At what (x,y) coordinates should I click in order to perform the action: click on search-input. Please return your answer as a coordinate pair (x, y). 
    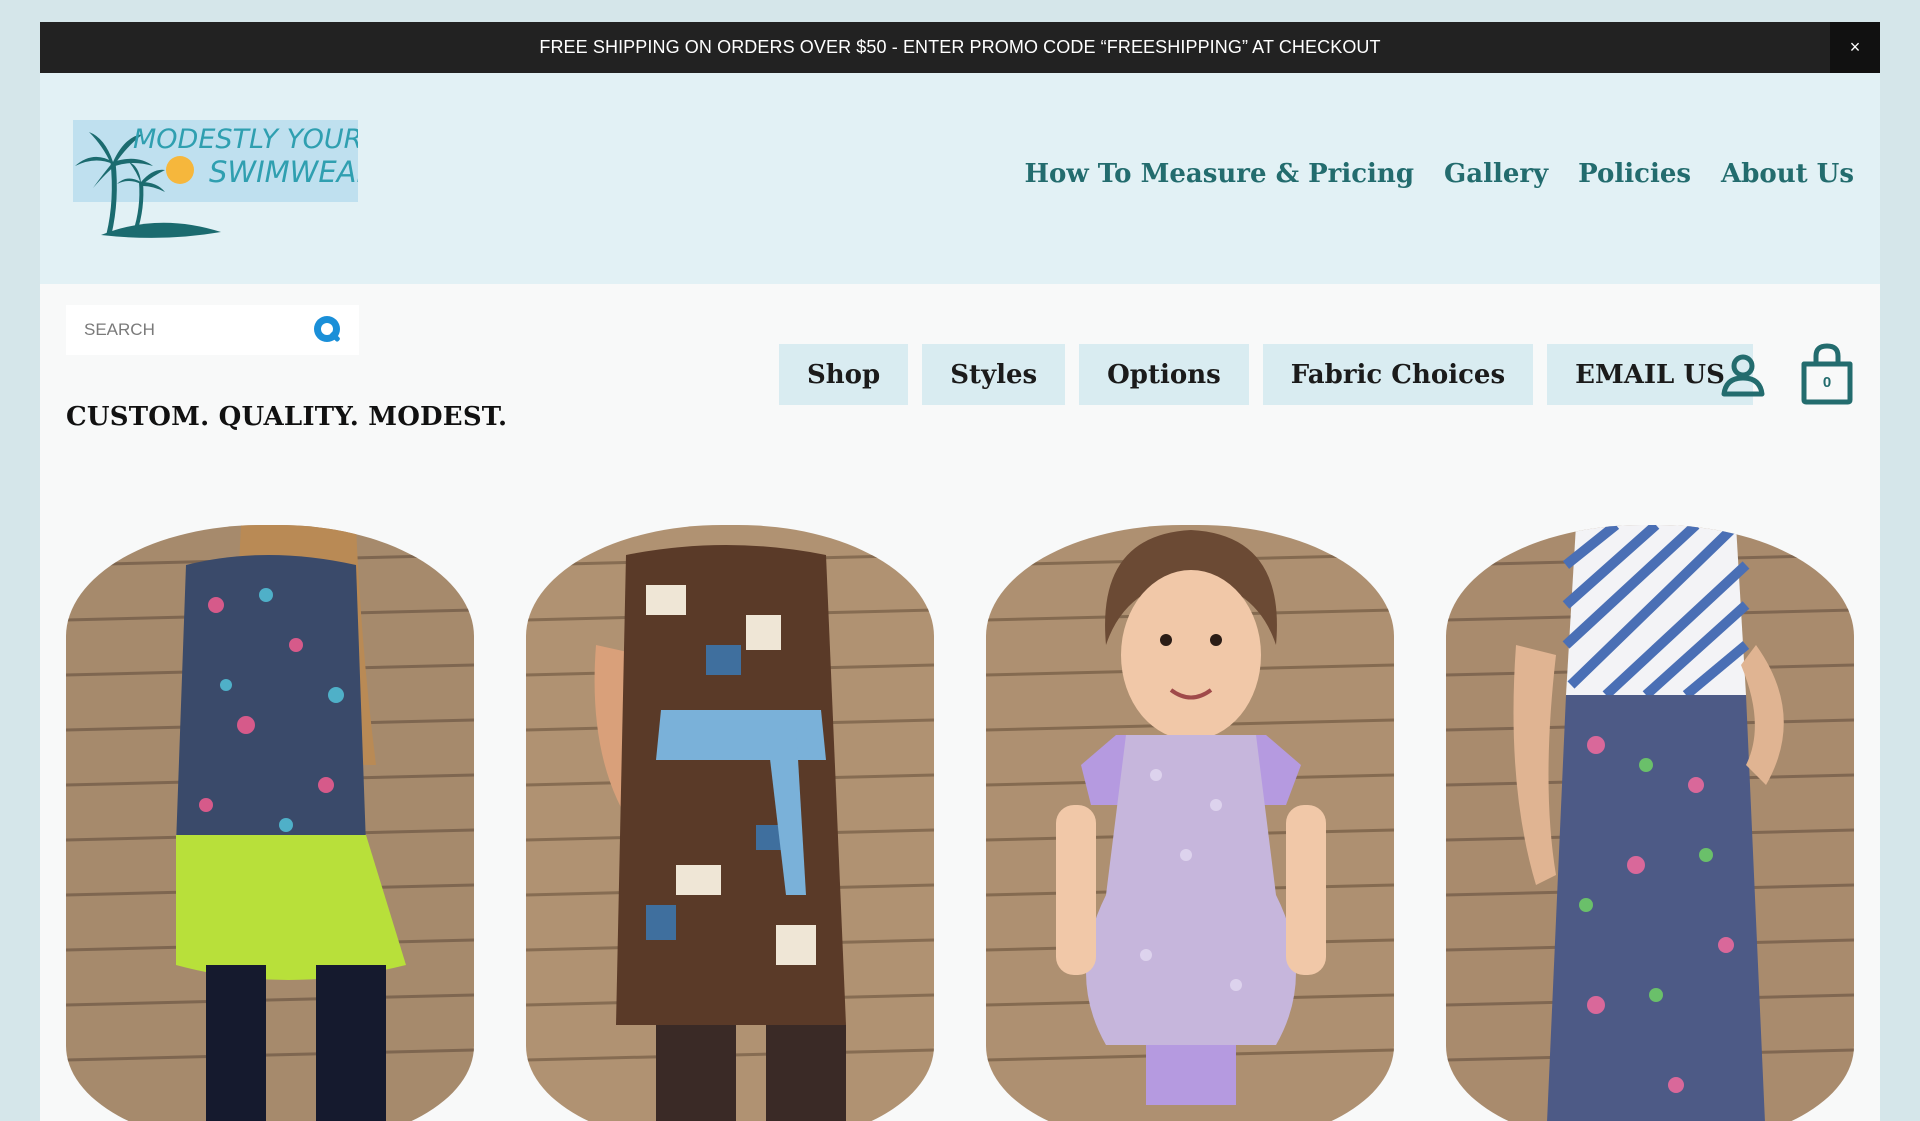
    Looking at the image, I should click on (186, 330).